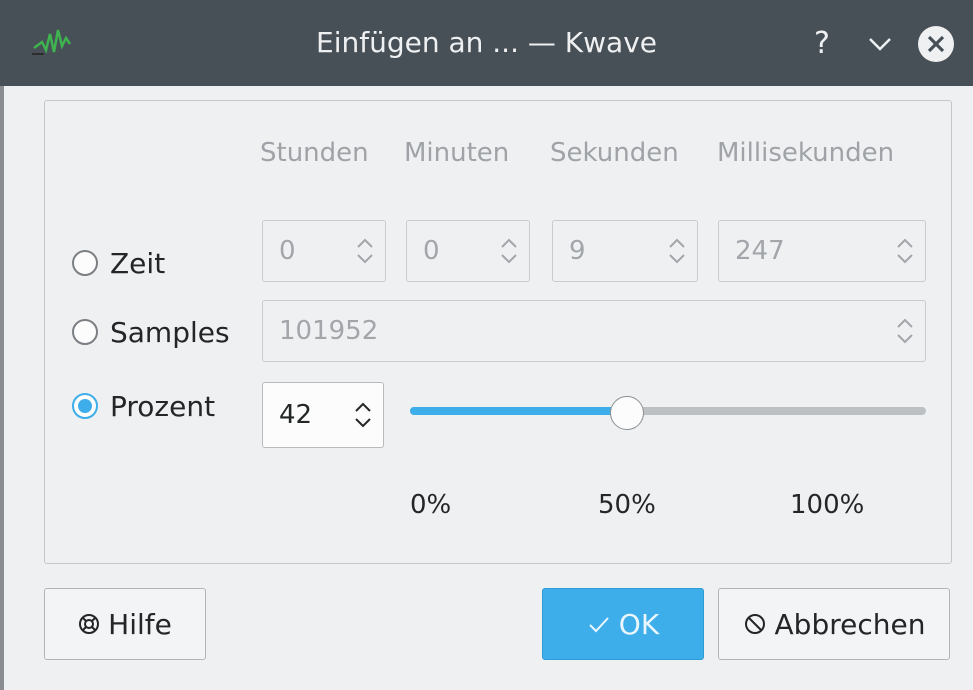 The height and width of the screenshot is (690, 973). Describe the element at coordinates (85, 406) in the screenshot. I see `radio-percent-indicator` at that location.